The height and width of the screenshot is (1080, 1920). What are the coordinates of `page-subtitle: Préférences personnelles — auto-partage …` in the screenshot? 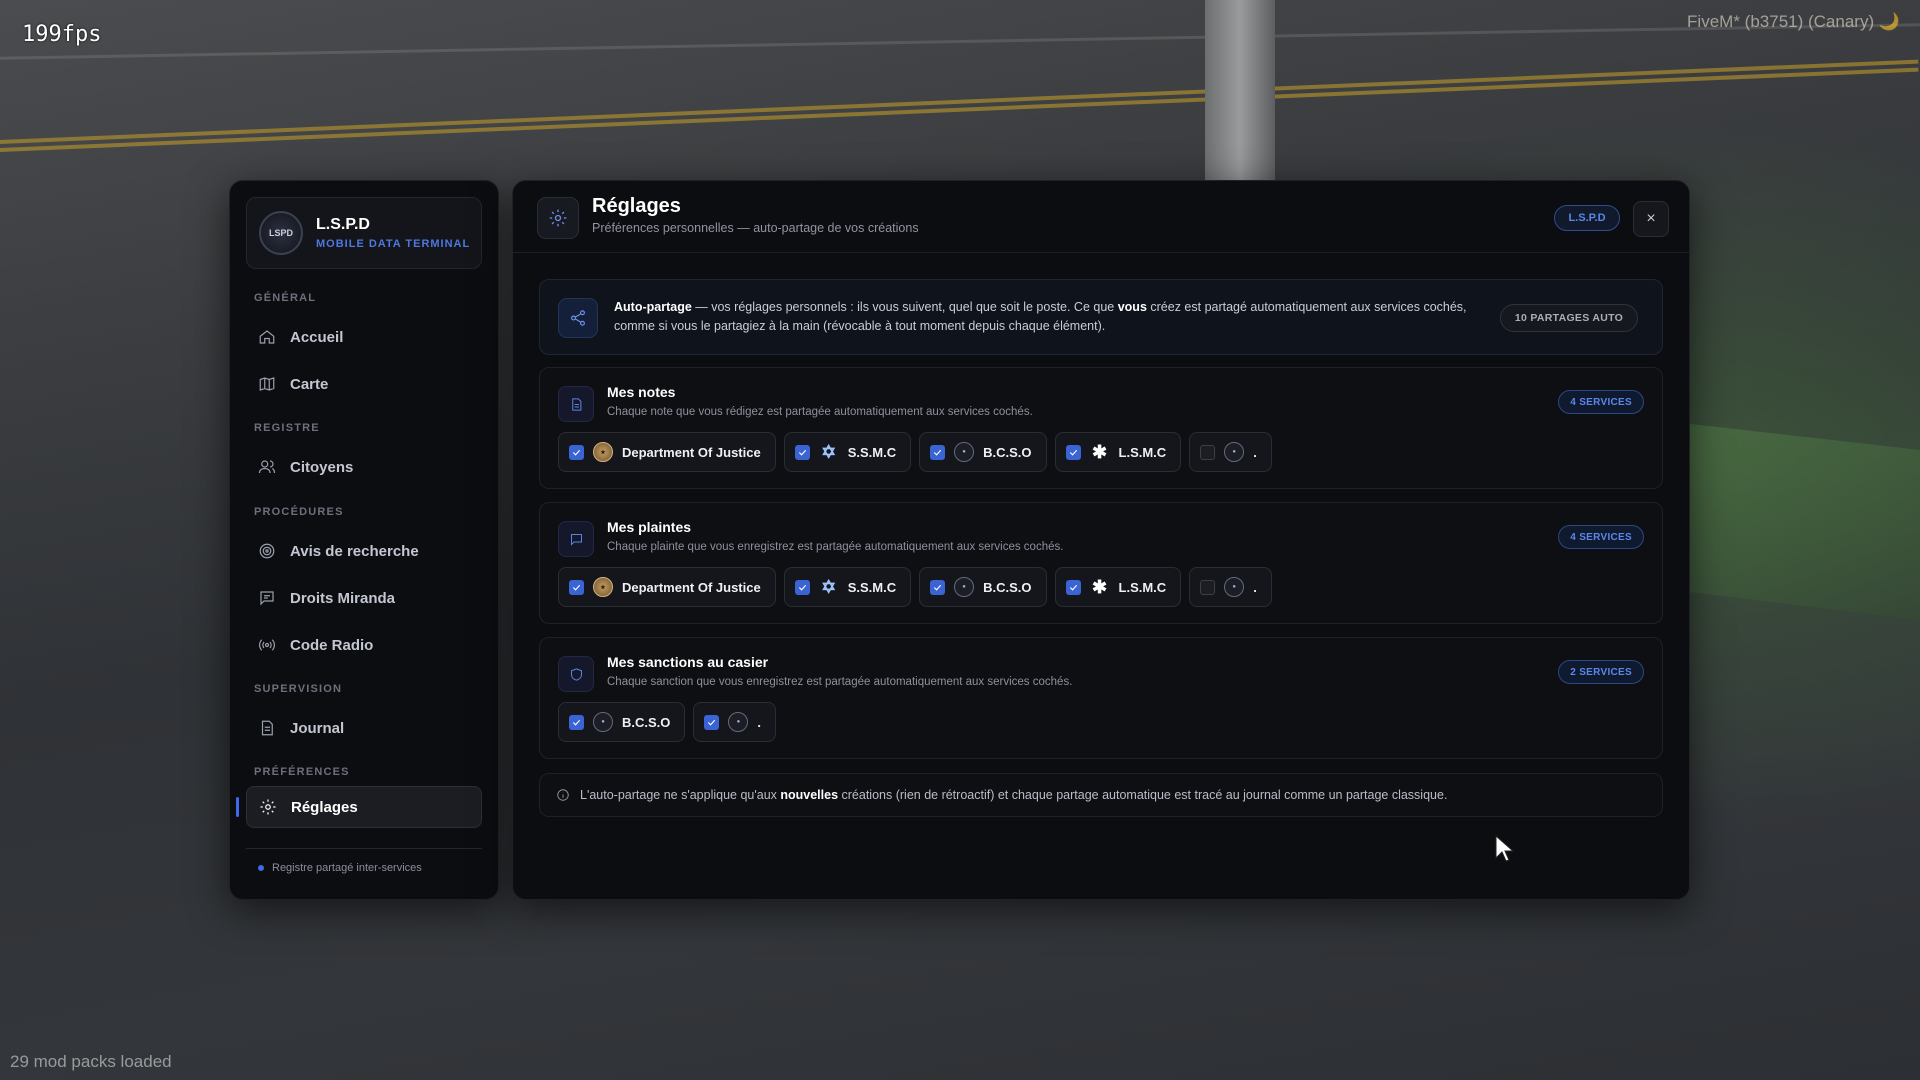 It's located at (755, 228).